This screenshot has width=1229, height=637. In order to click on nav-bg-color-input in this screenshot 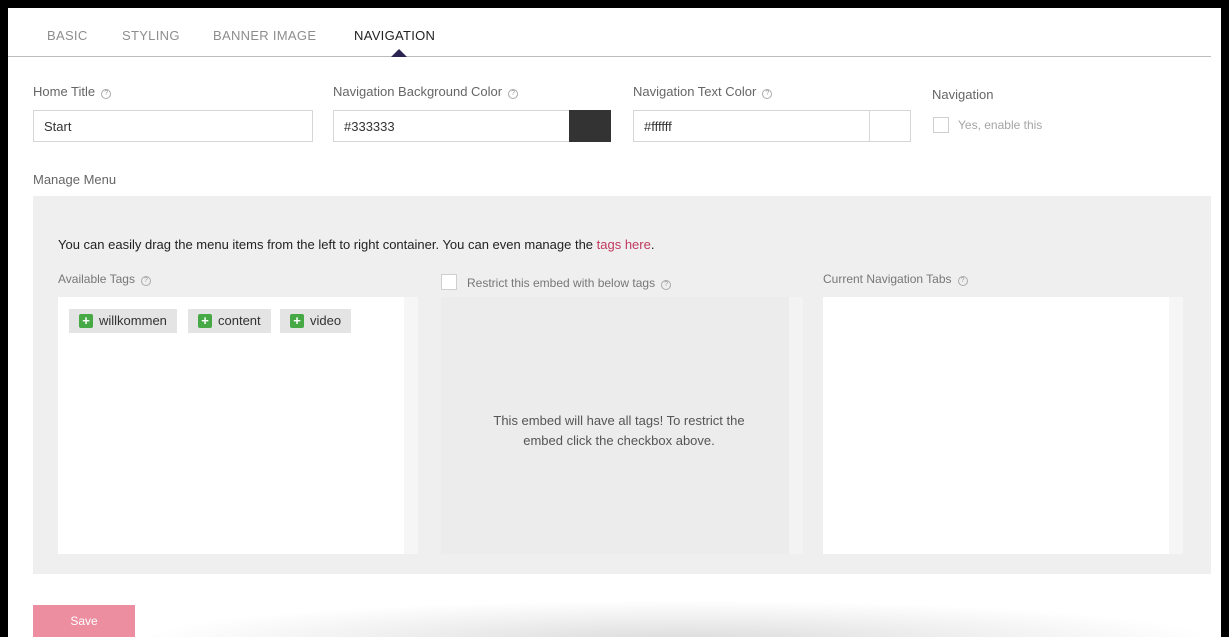, I will do `click(451, 126)`.